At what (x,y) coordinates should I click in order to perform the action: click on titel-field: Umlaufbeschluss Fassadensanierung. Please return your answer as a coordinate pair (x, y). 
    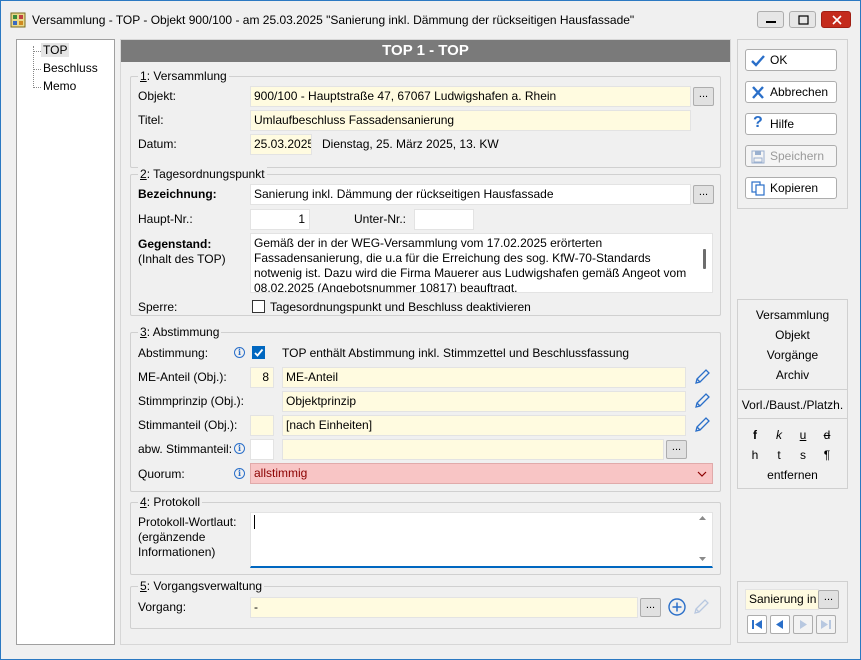
    Looking at the image, I should click on (470, 120).